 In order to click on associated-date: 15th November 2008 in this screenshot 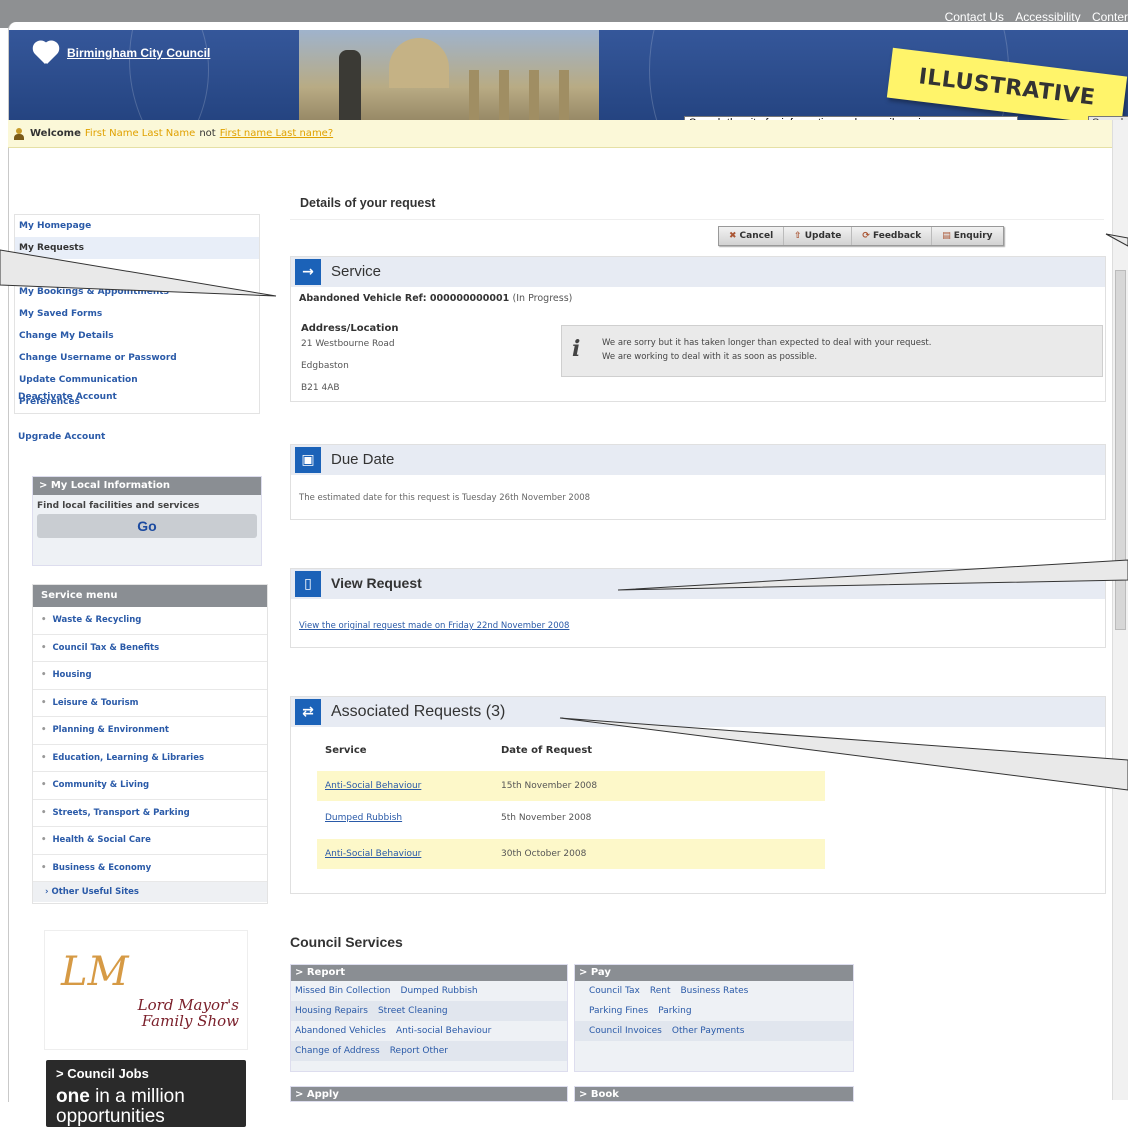, I will do `click(549, 786)`.